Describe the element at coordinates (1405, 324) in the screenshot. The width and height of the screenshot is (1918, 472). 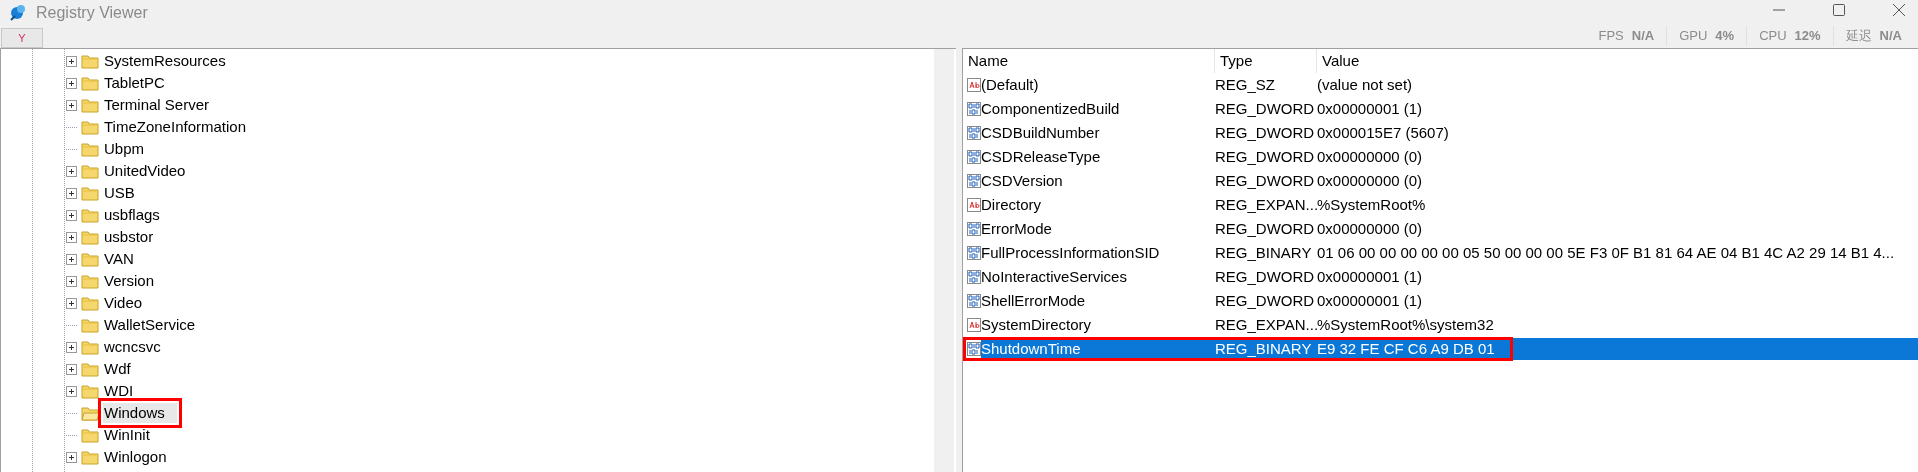
I see `value-cell-text: %SystemRoot%\system32` at that location.